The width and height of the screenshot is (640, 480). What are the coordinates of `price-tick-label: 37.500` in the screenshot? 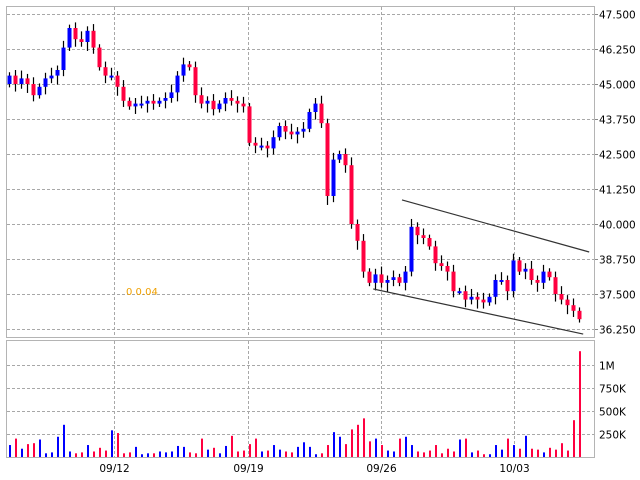 It's located at (617, 296).